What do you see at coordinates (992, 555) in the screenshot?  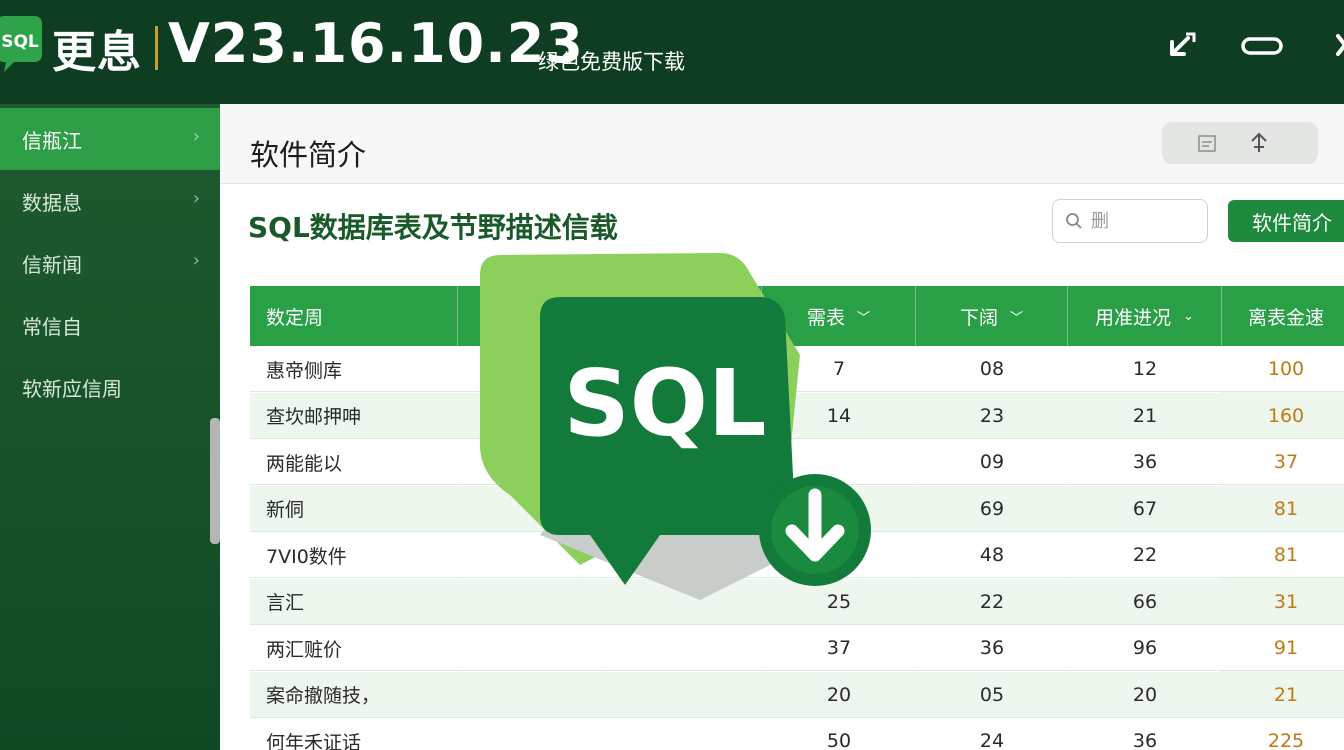 I see `table-cell-c2: 48` at bounding box center [992, 555].